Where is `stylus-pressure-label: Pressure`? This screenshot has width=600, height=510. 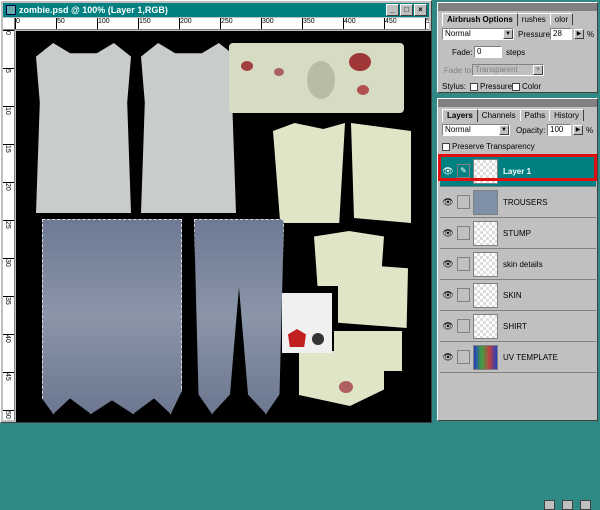 stylus-pressure-label: Pressure is located at coordinates (496, 86).